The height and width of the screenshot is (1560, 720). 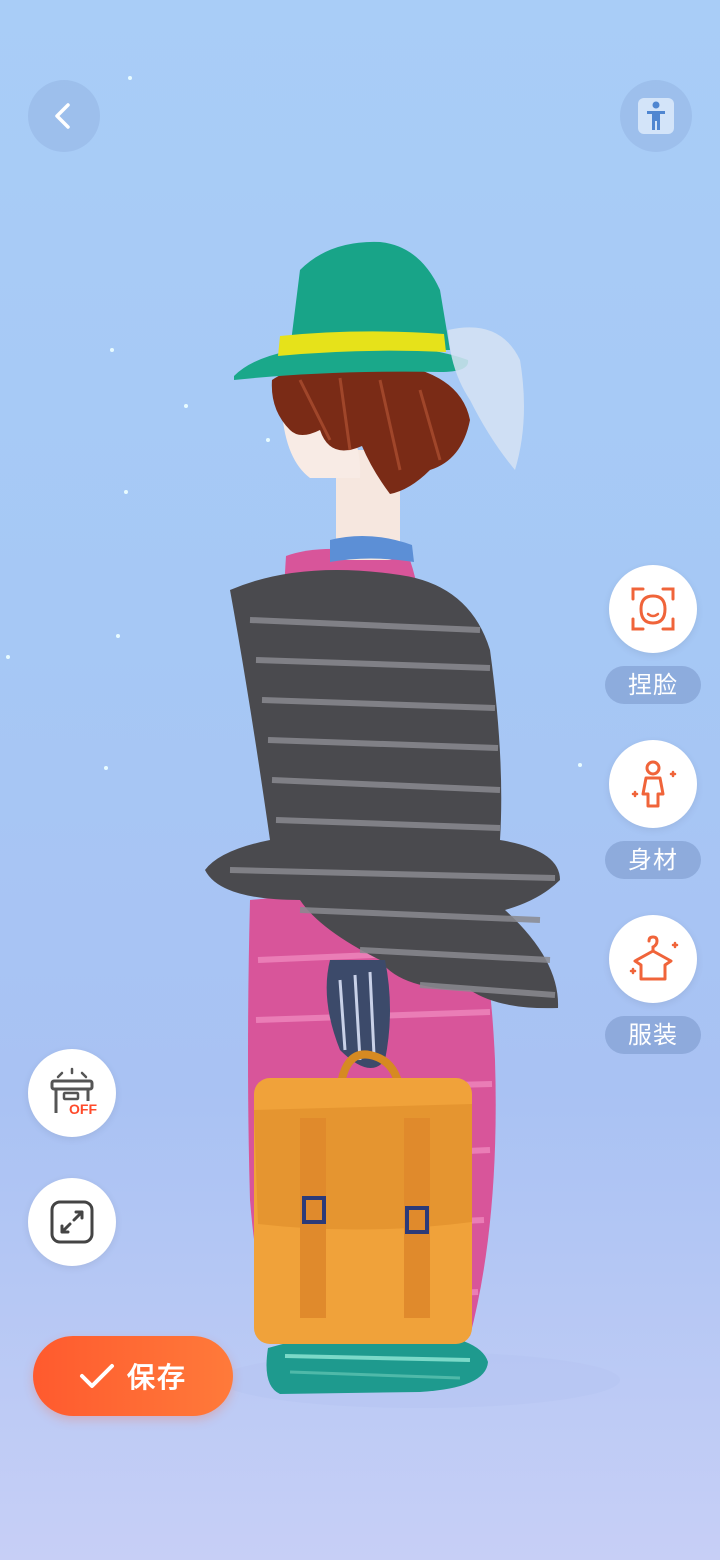 I want to click on fullscreen-button, so click(x=72, y=1222).